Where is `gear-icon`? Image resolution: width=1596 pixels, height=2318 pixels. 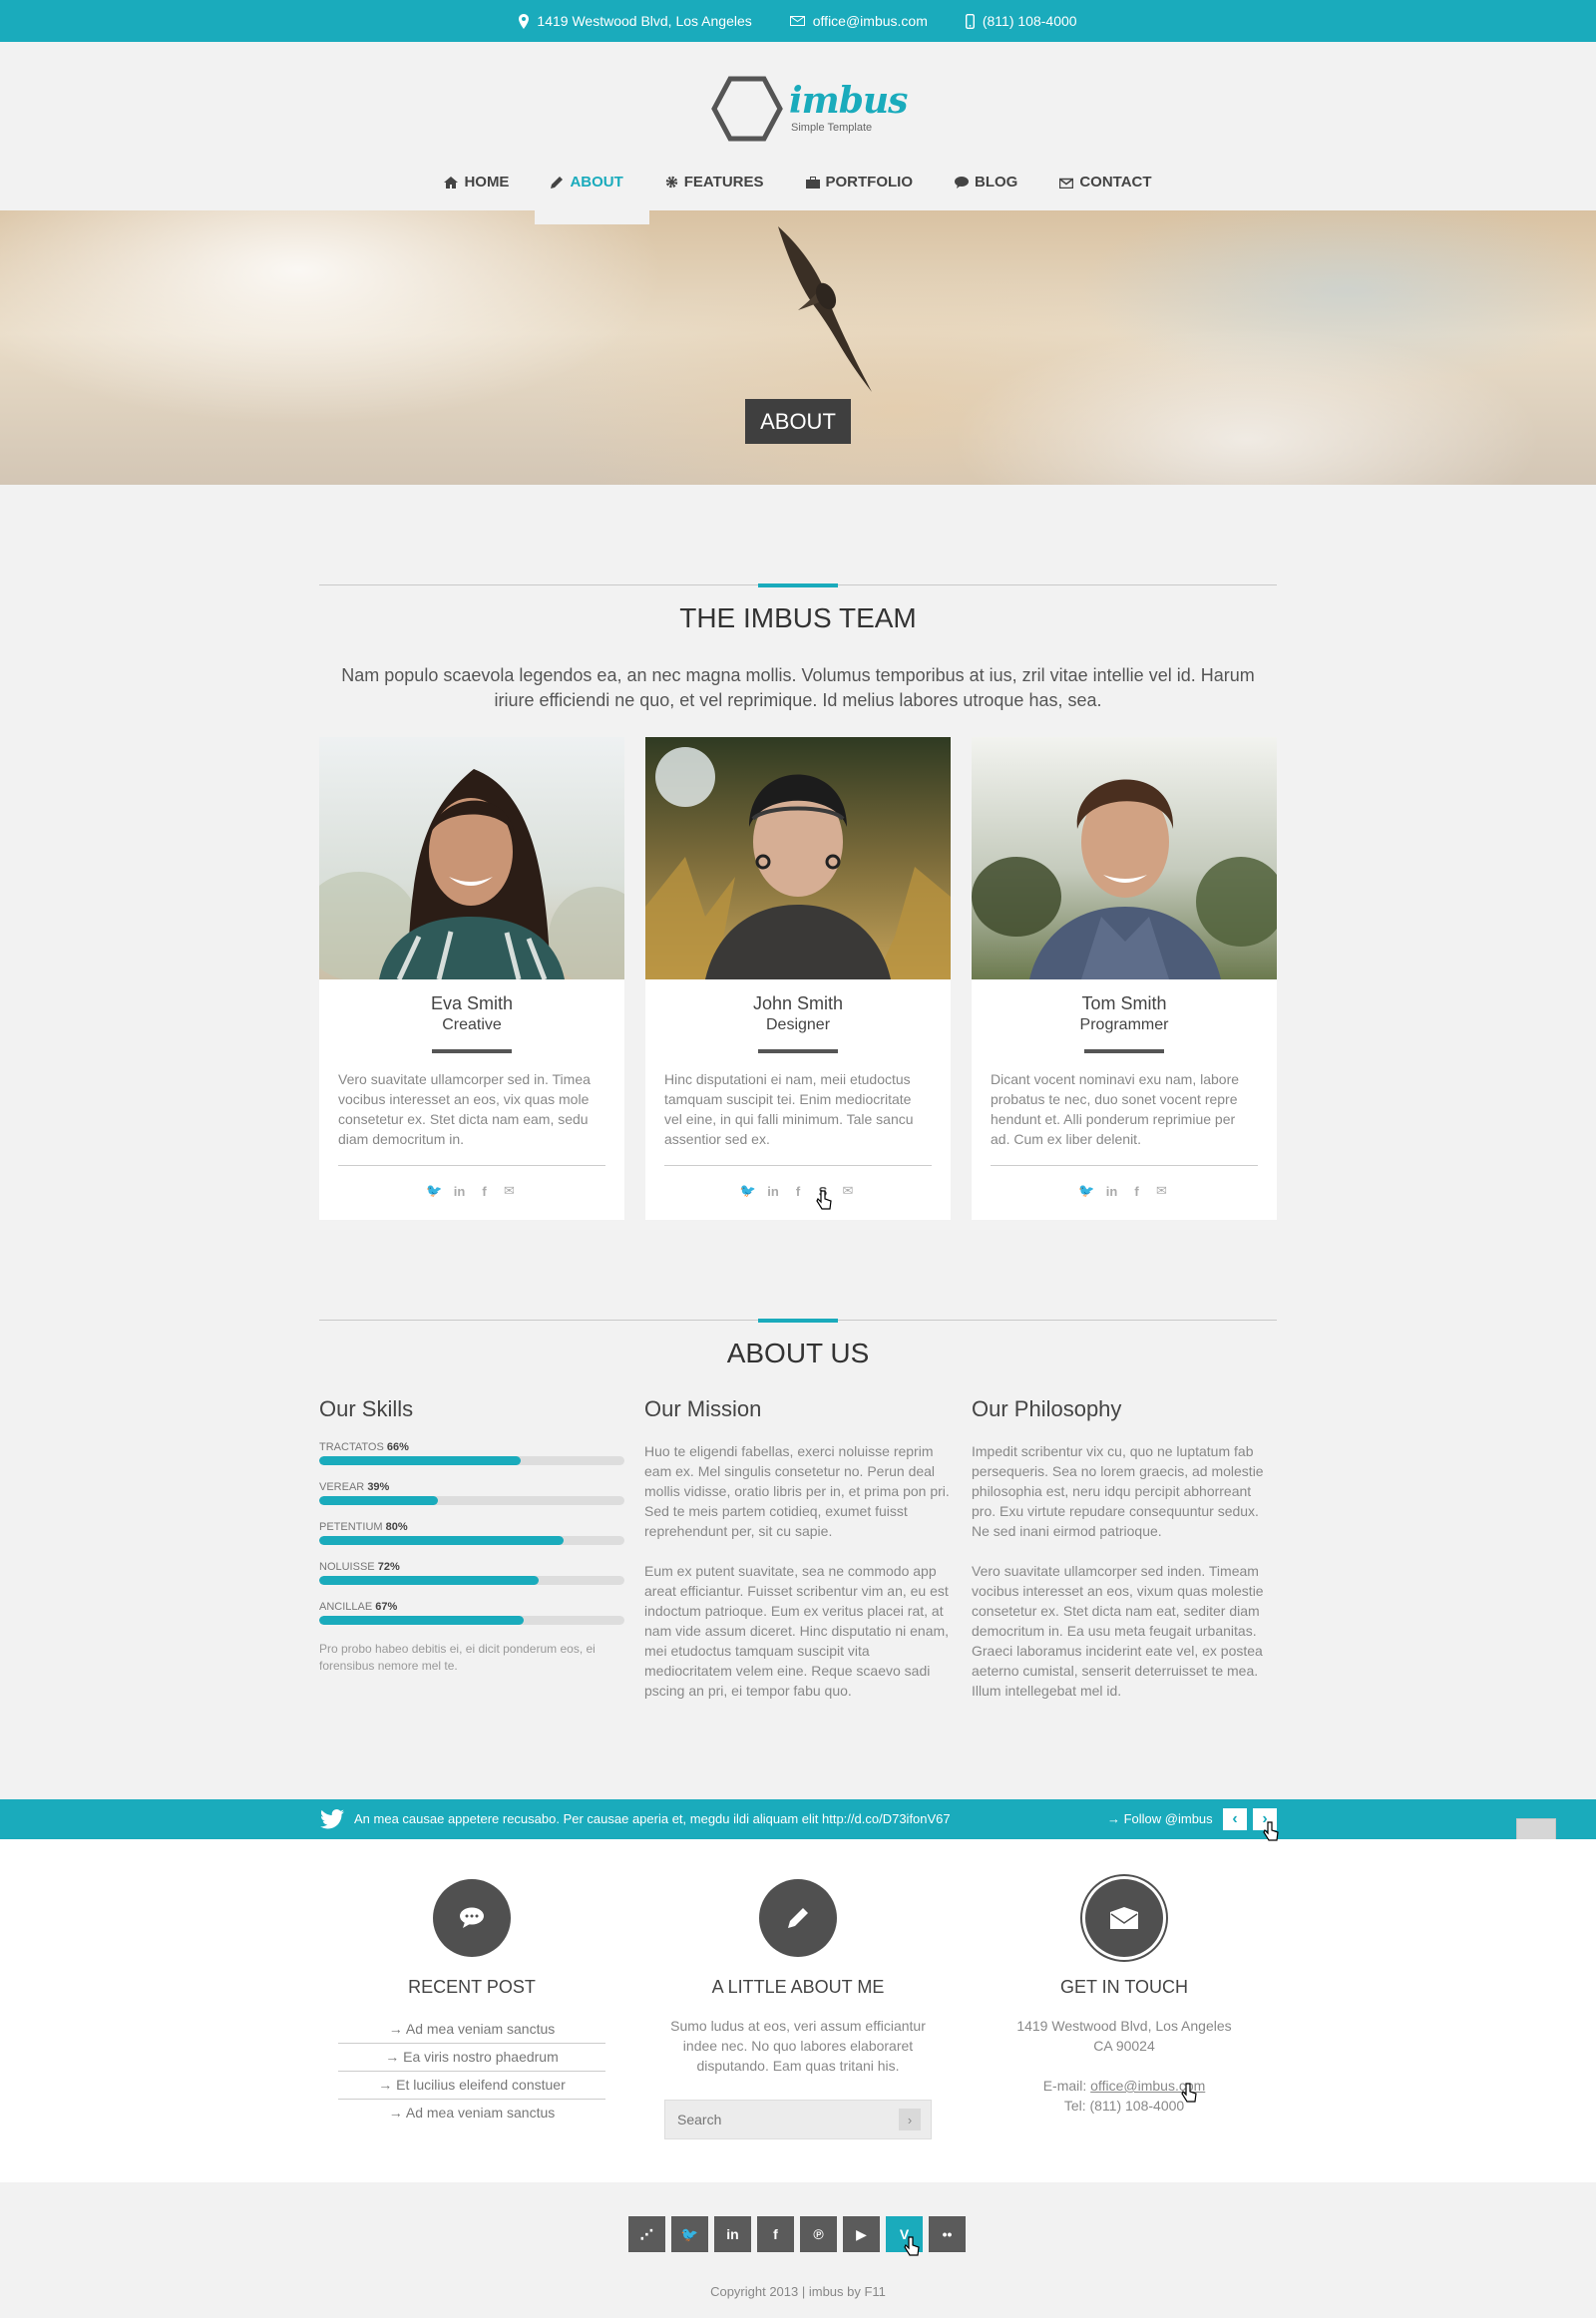
gear-icon is located at coordinates (671, 182).